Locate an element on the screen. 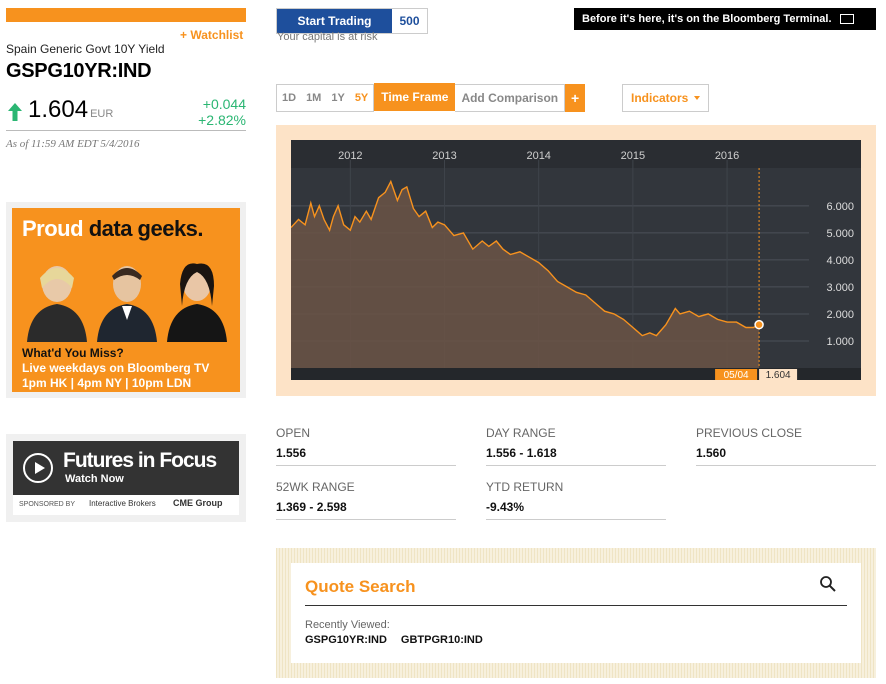  add-comparison-button: + is located at coordinates (575, 98).